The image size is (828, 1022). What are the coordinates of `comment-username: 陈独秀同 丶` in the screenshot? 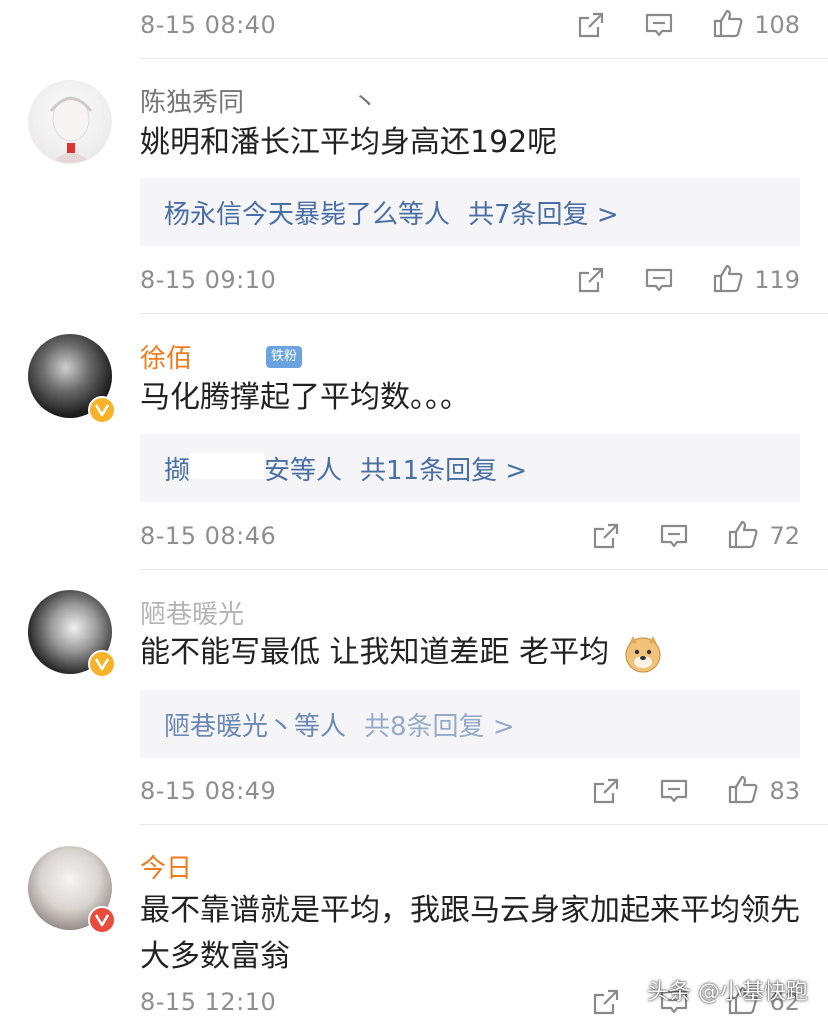 It's located at (259, 100).